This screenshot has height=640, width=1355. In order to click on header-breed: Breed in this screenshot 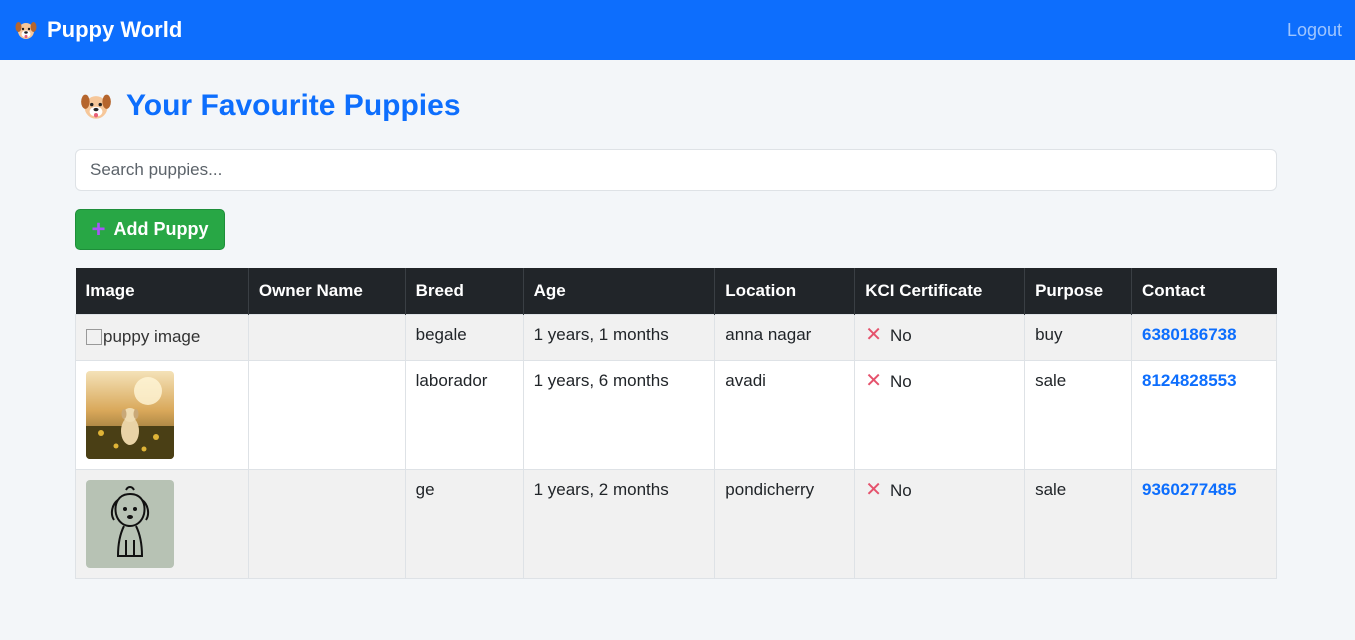, I will do `click(464, 291)`.